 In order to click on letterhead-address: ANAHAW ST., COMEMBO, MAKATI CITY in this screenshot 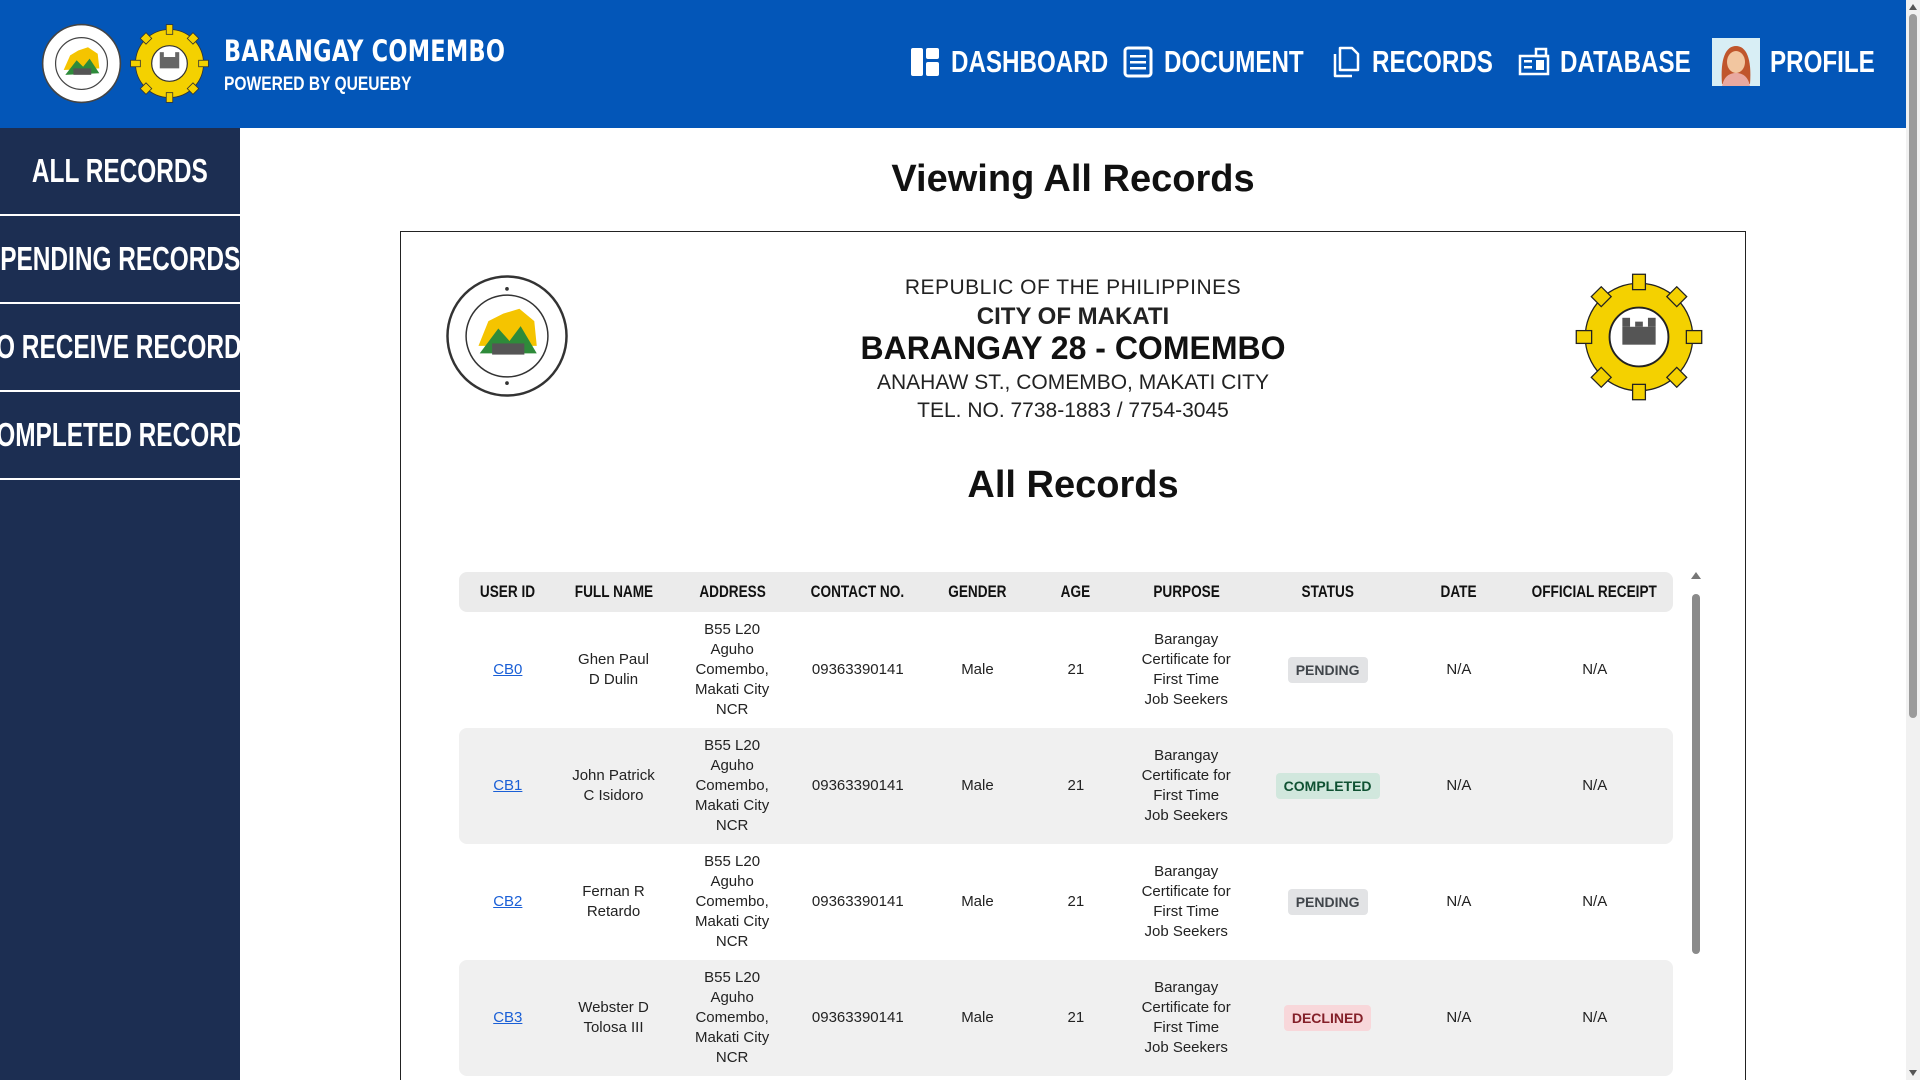, I will do `click(1073, 382)`.